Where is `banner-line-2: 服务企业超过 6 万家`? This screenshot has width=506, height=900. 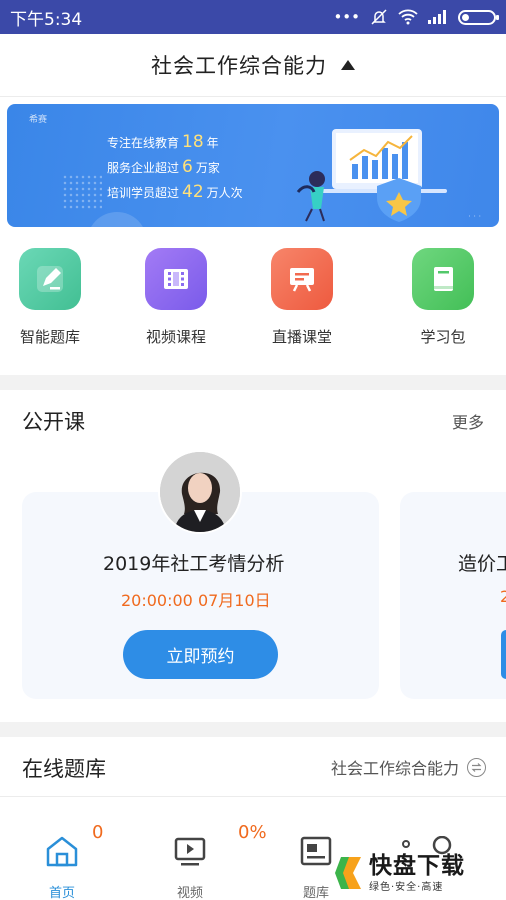 banner-line-2: 服务企业超过 6 万家 is located at coordinates (163, 167).